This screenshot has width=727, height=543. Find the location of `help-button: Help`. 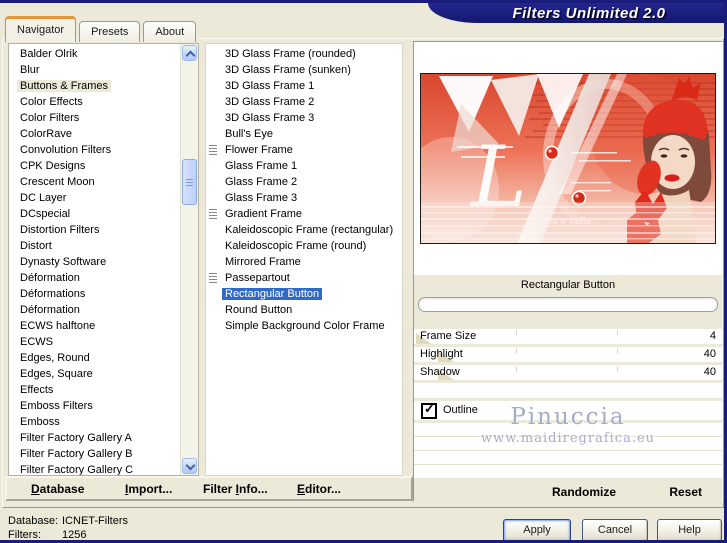

help-button: Help is located at coordinates (689, 529).